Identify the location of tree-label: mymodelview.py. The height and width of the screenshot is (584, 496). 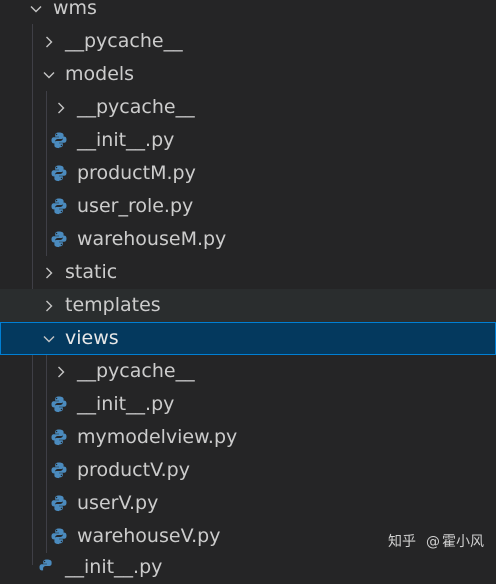
(157, 437).